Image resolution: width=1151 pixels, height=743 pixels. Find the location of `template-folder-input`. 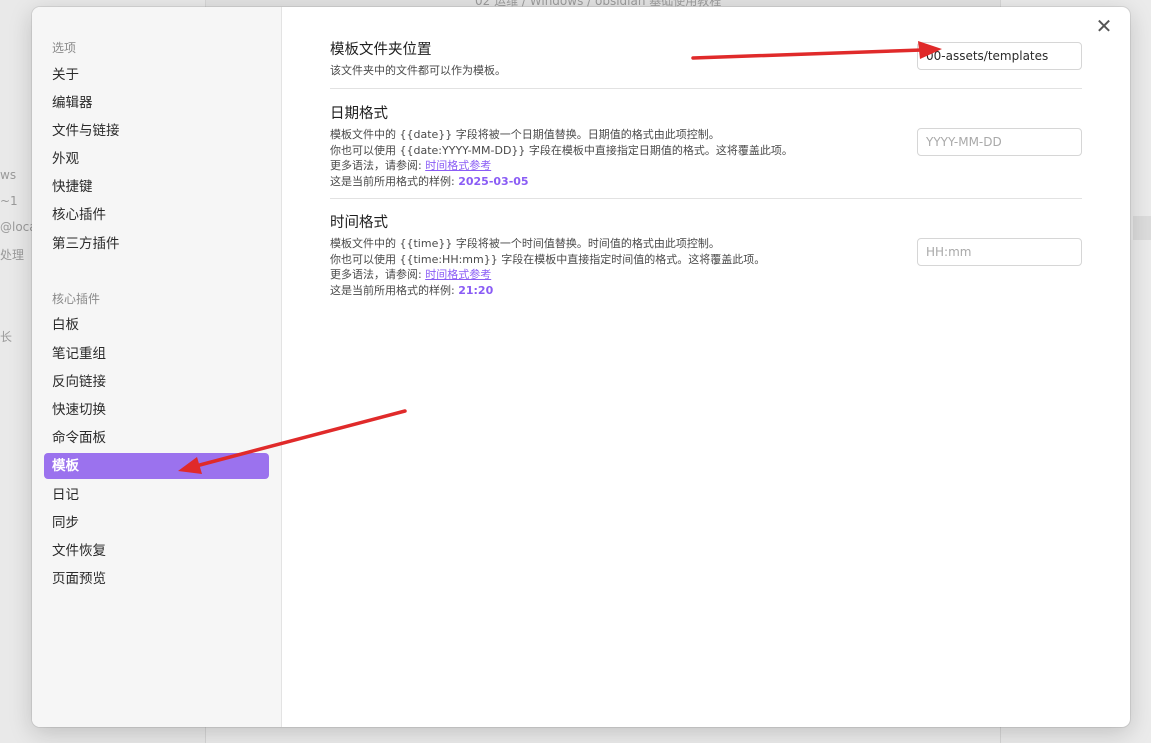

template-folder-input is located at coordinates (999, 56).